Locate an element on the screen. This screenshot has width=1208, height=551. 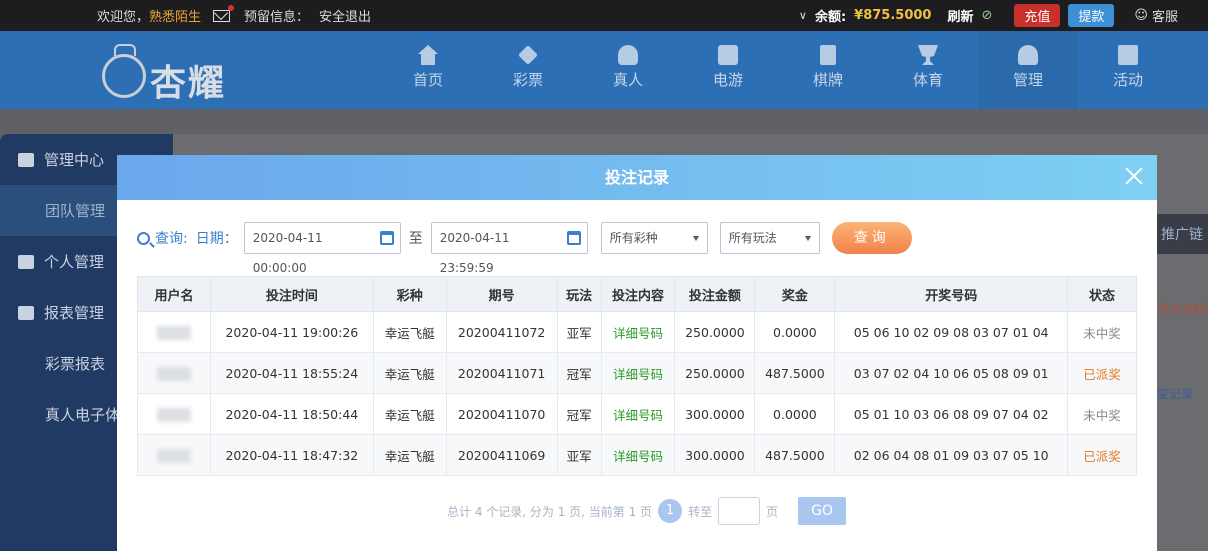
col-content: 投注内容 is located at coordinates (638, 294).